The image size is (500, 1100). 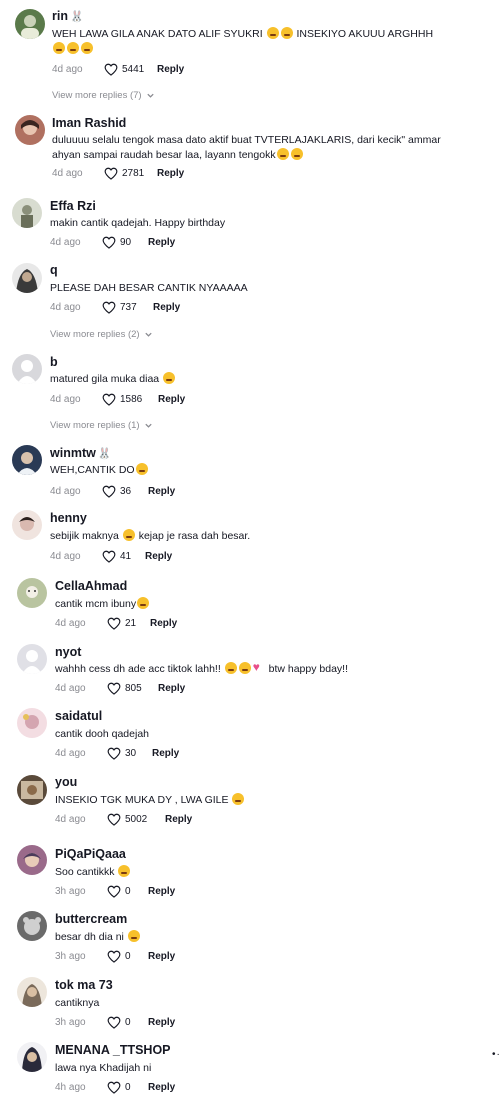 I want to click on like-button: 2781, so click(x=124, y=173).